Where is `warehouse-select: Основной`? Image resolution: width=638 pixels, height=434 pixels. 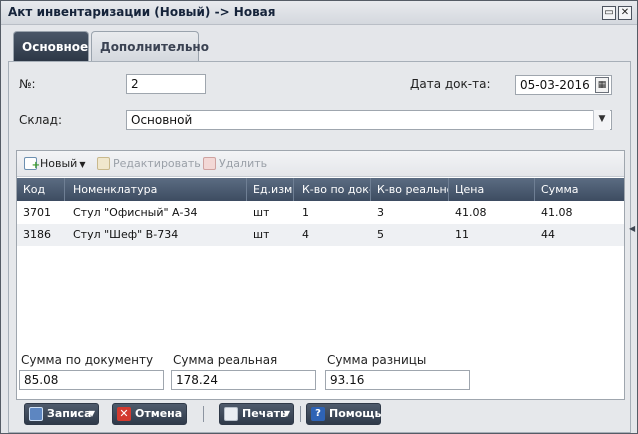 warehouse-select: Основной is located at coordinates (369, 120).